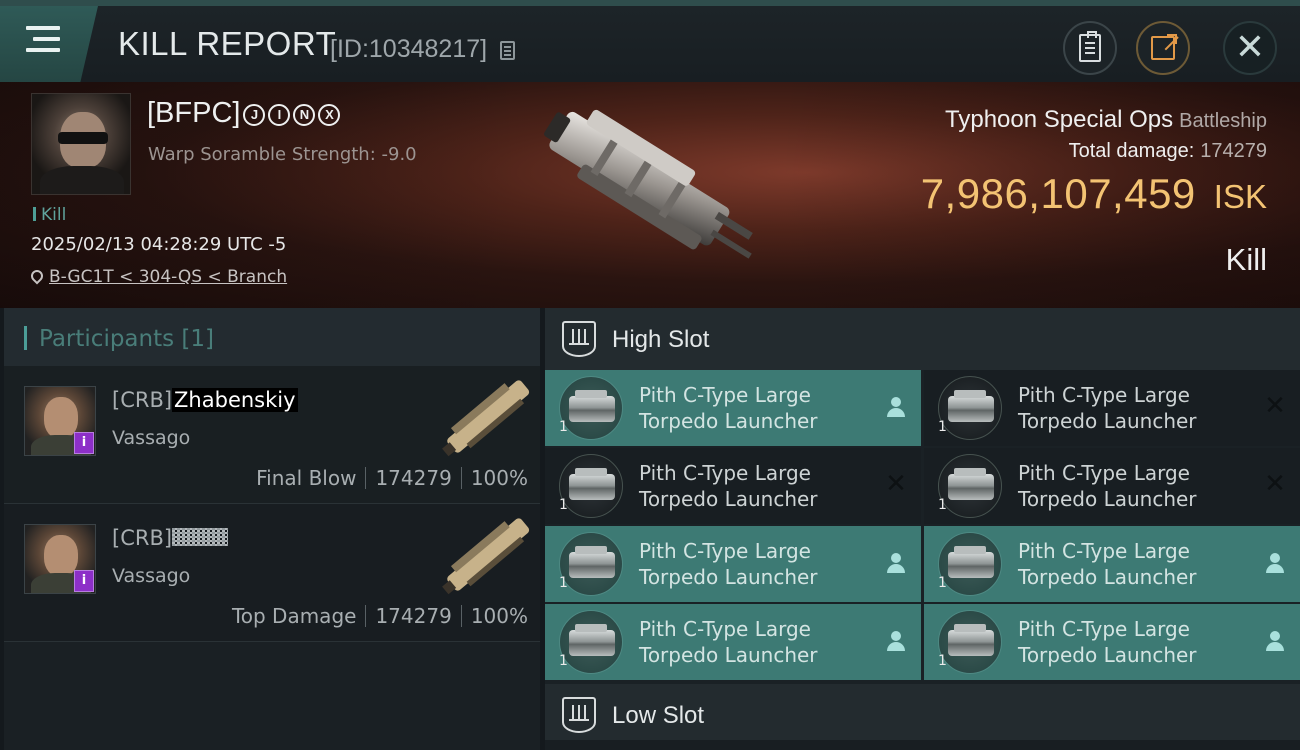 This screenshot has width=1300, height=750. I want to click on victim-portrait, so click(81, 144).